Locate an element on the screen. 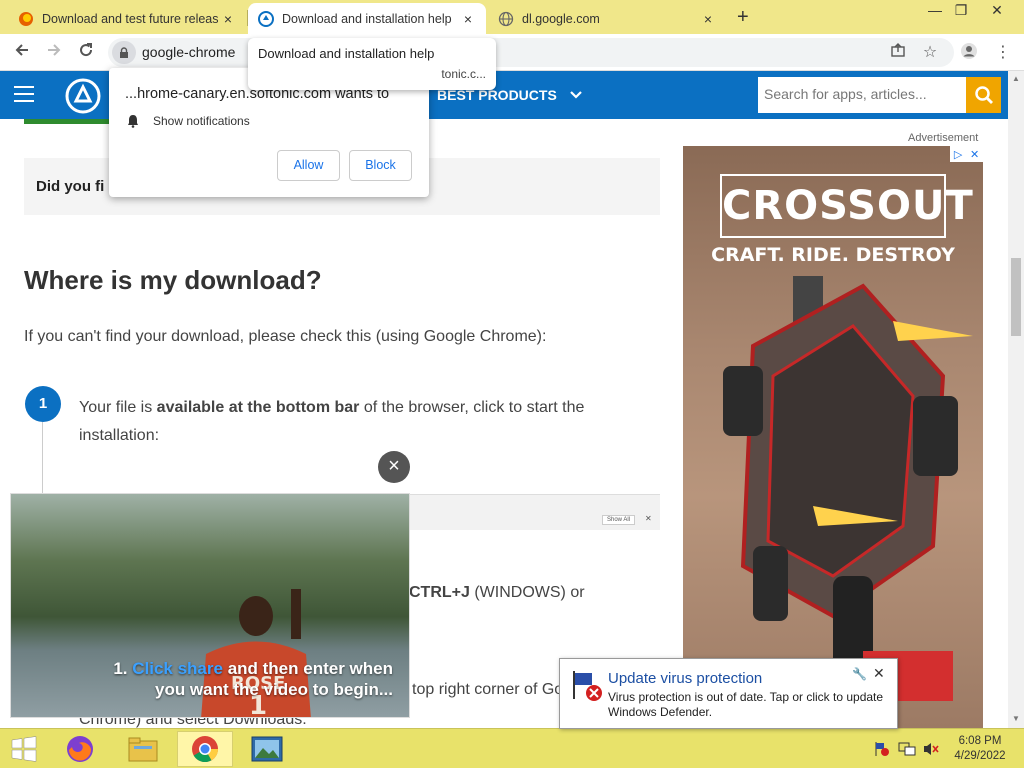 The image size is (1024, 768). reload-button is located at coordinates (86, 53).